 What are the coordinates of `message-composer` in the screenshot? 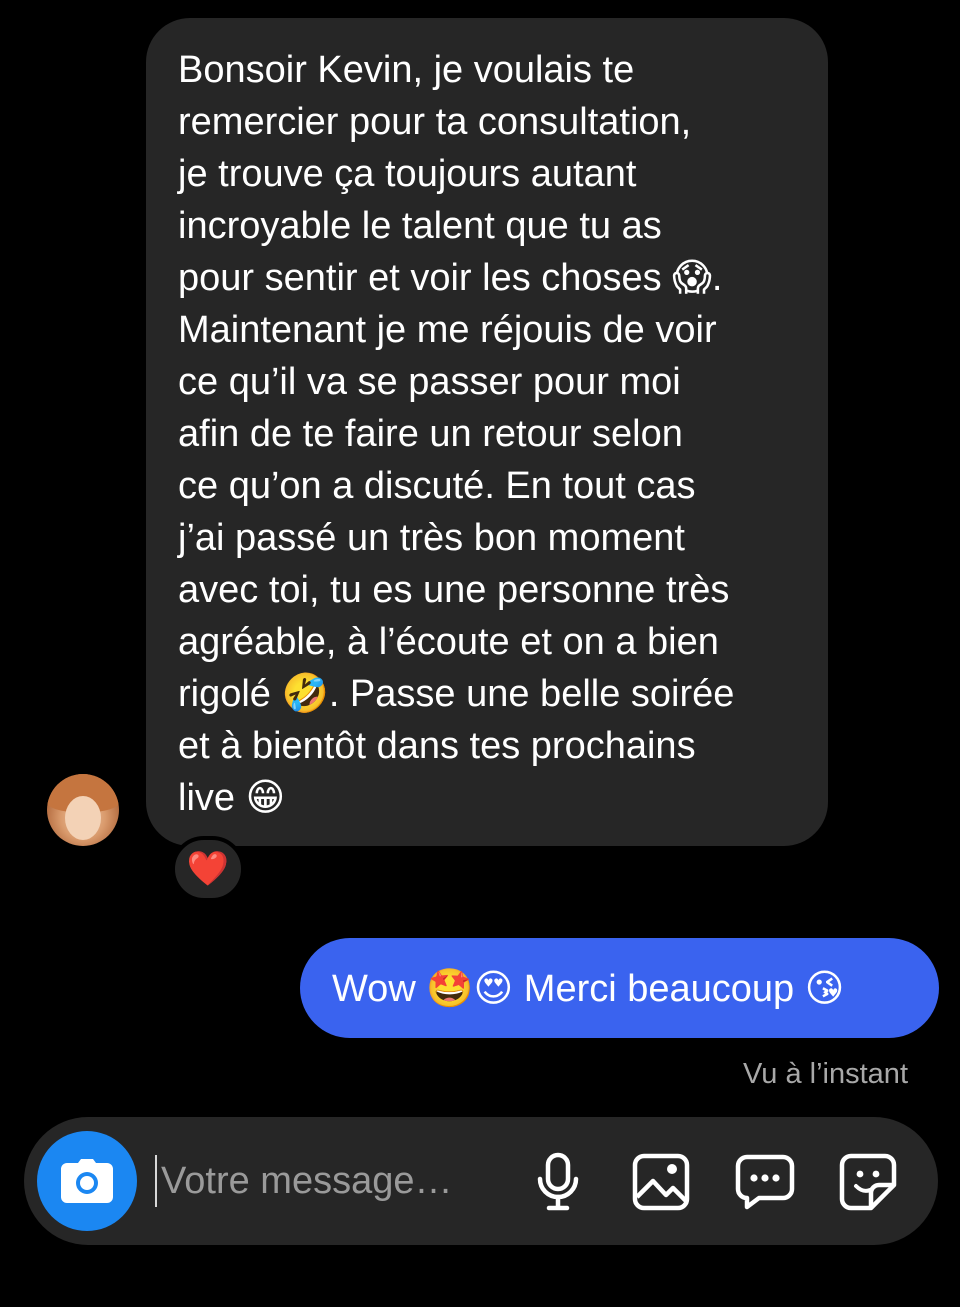 It's located at (481, 1181).